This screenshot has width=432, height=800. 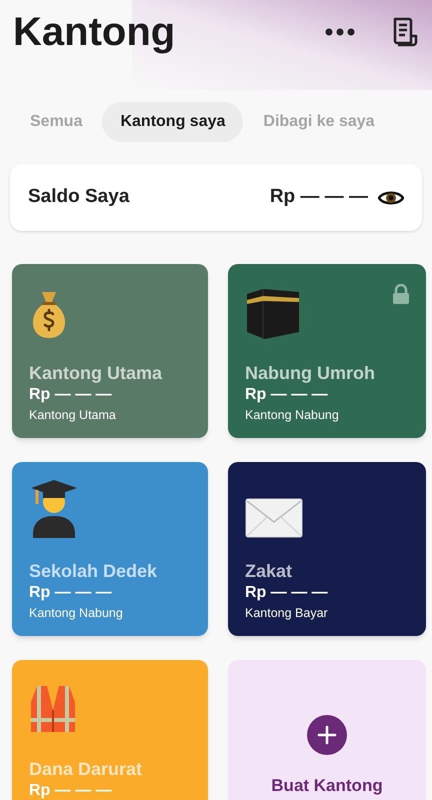 I want to click on more-icon, so click(x=340, y=32).